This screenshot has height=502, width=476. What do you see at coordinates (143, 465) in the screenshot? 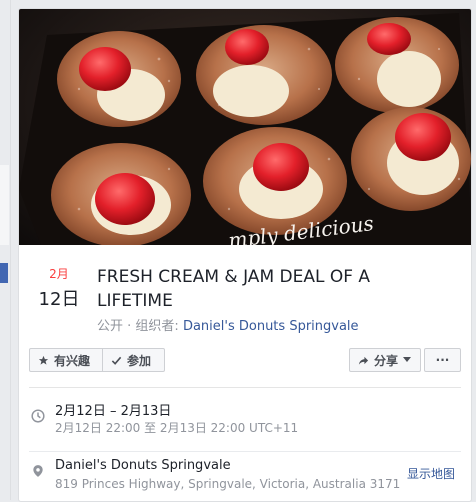
I see `place-name: Daniel's Donuts Springvale` at bounding box center [143, 465].